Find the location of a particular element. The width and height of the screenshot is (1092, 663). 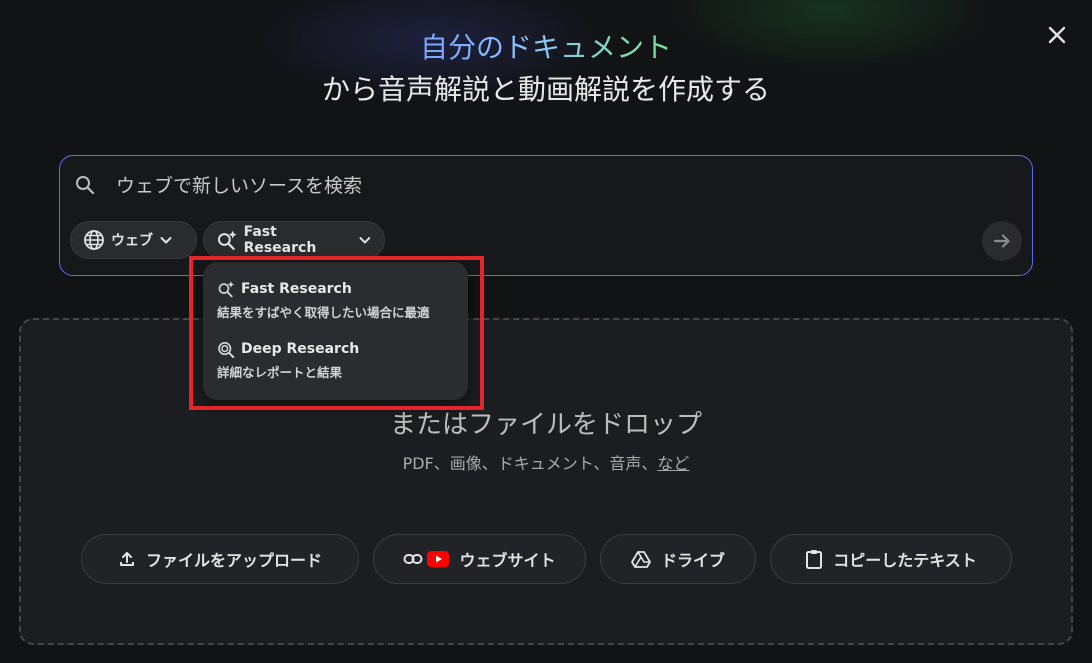

research-mode-chip: Fast Research is located at coordinates (294, 240).